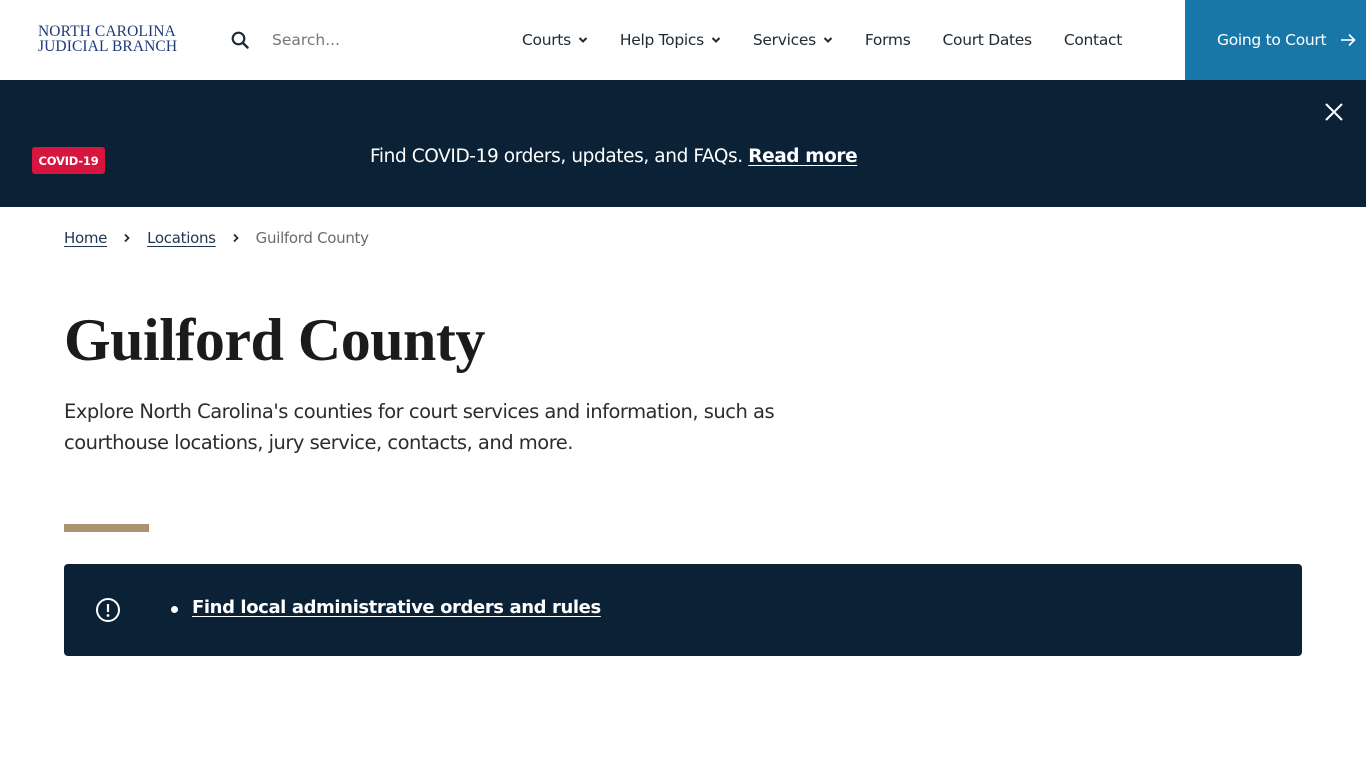 This screenshot has width=1366, height=768. Describe the element at coordinates (1272, 40) in the screenshot. I see `going-to-court-label: Going to Court` at that location.